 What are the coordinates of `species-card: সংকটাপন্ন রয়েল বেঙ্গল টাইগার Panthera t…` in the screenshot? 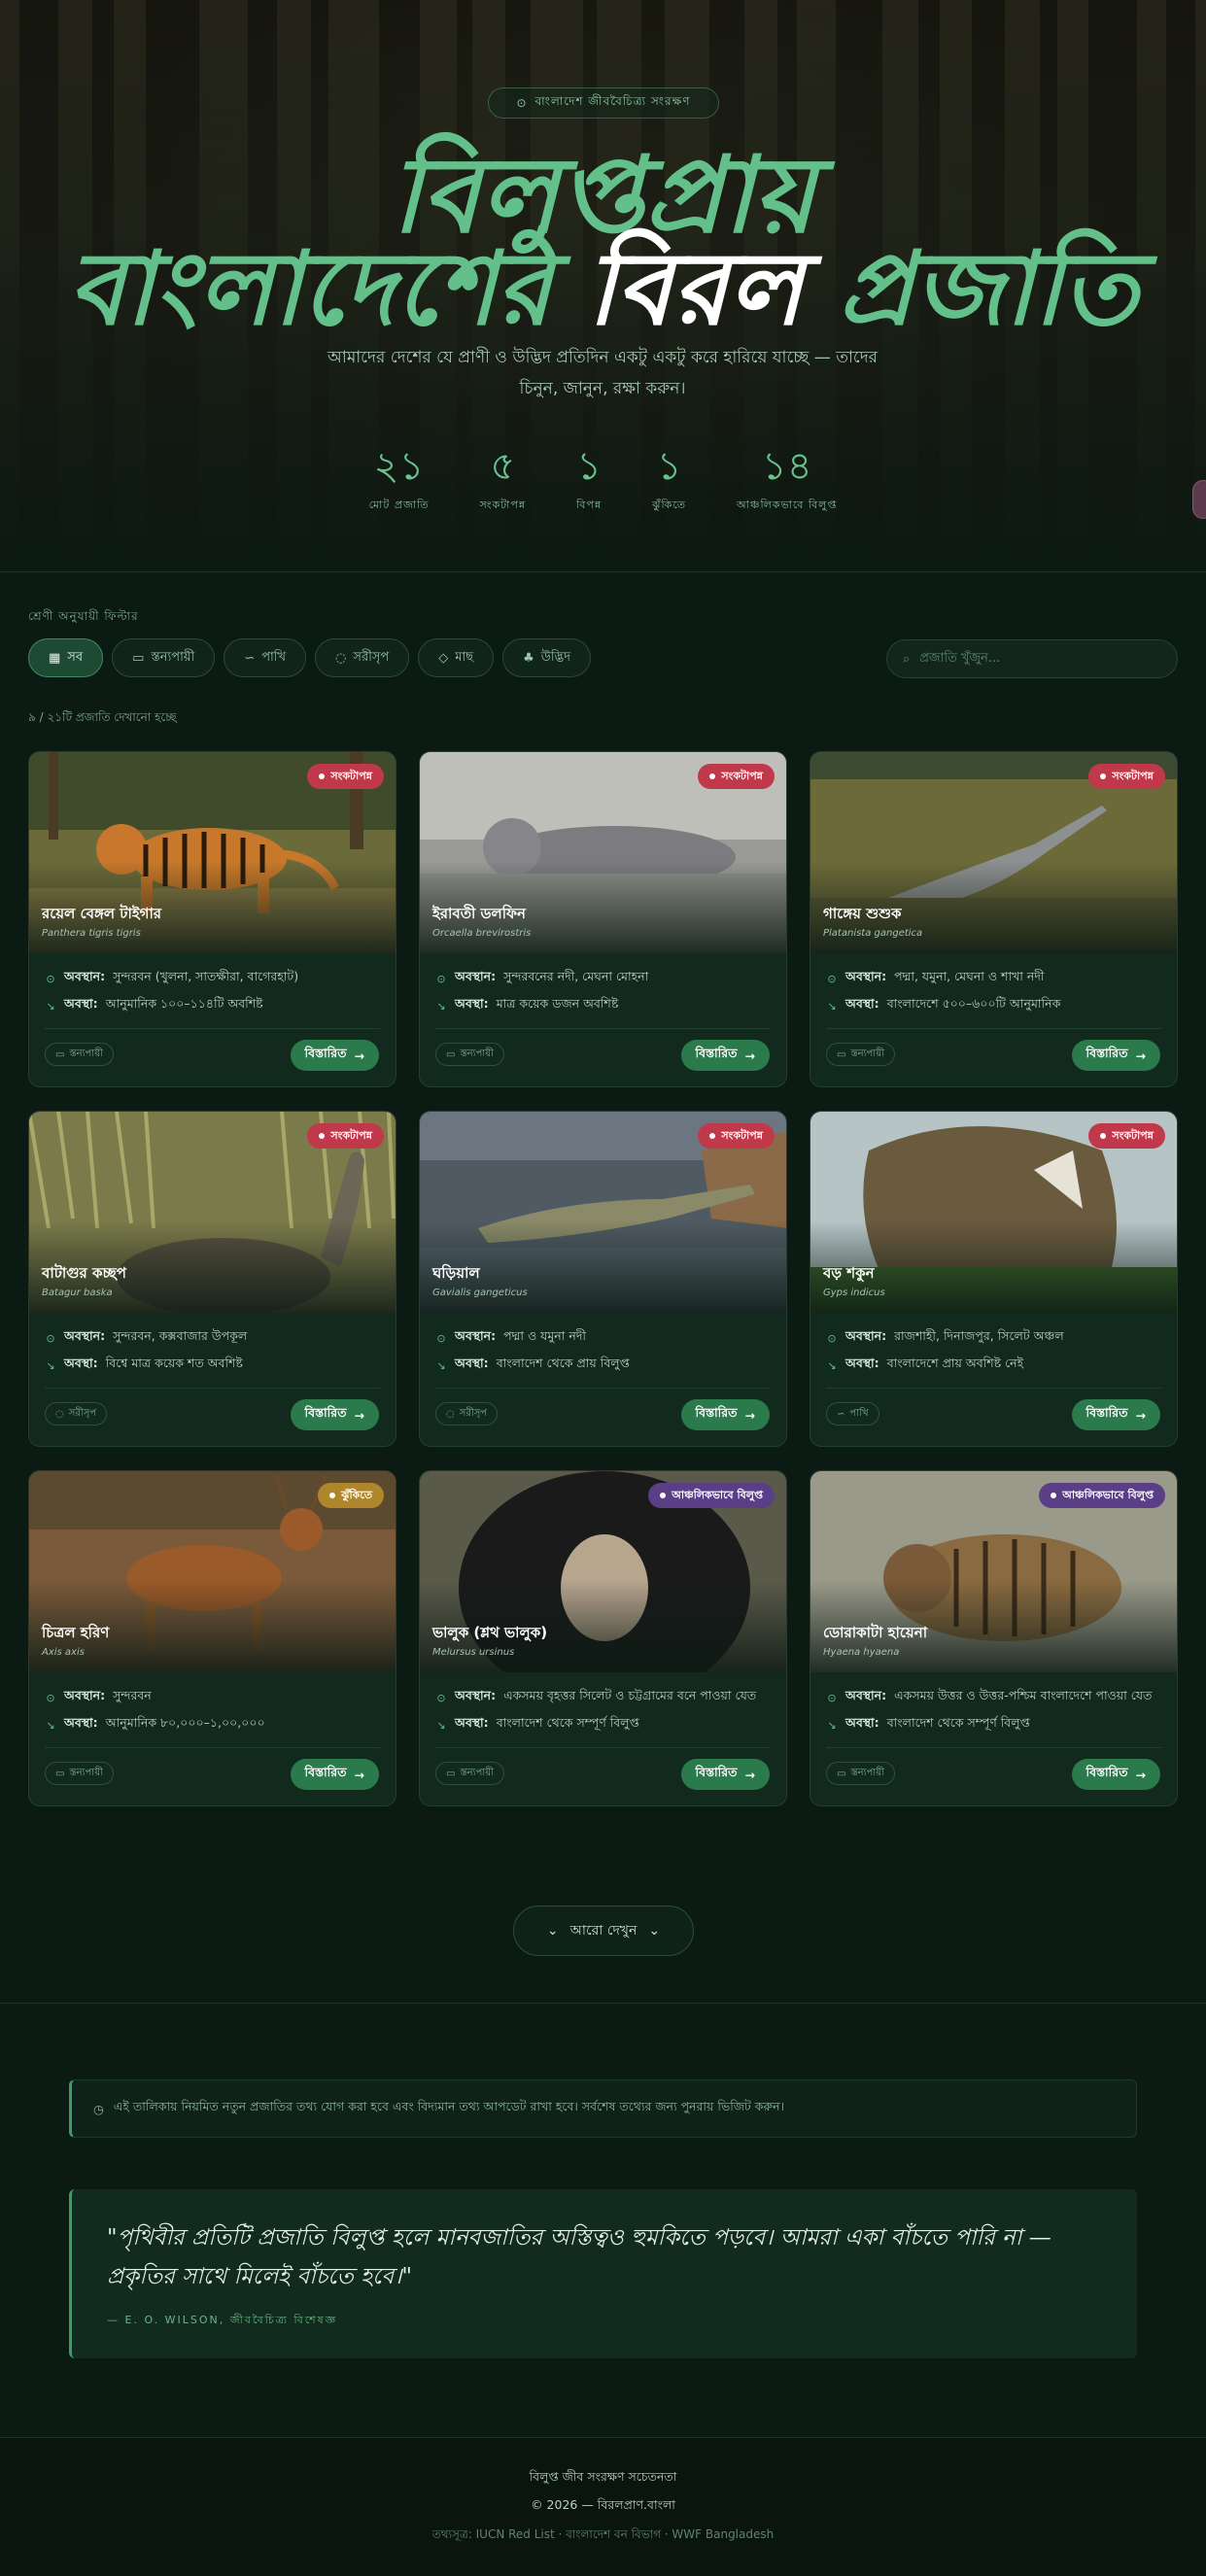 It's located at (212, 919).